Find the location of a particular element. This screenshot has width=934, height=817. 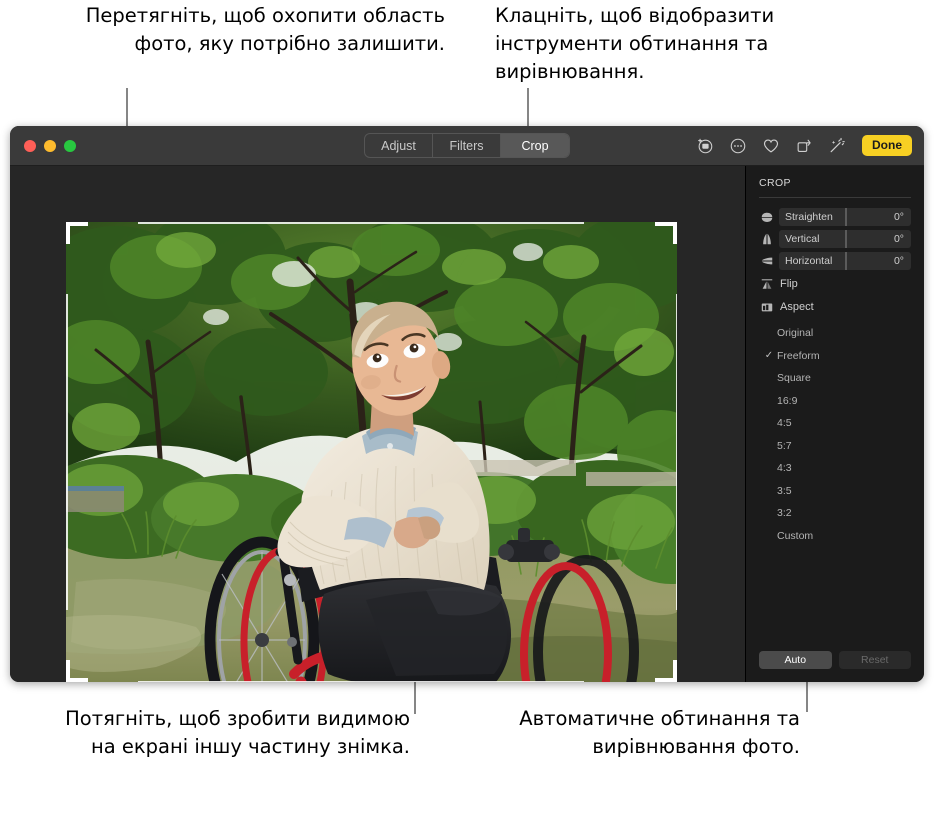

straighten-value: 0° is located at coordinates (898, 216).